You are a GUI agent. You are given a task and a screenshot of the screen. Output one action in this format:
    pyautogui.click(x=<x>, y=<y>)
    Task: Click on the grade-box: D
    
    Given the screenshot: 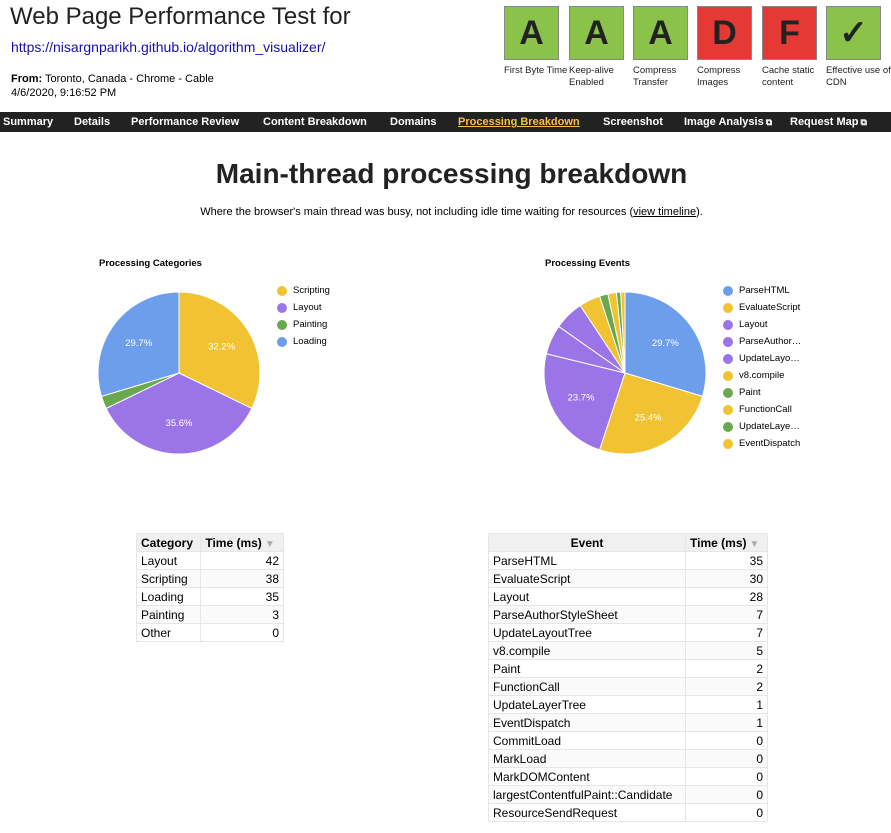 What is the action you would take?
    pyautogui.click(x=724, y=33)
    